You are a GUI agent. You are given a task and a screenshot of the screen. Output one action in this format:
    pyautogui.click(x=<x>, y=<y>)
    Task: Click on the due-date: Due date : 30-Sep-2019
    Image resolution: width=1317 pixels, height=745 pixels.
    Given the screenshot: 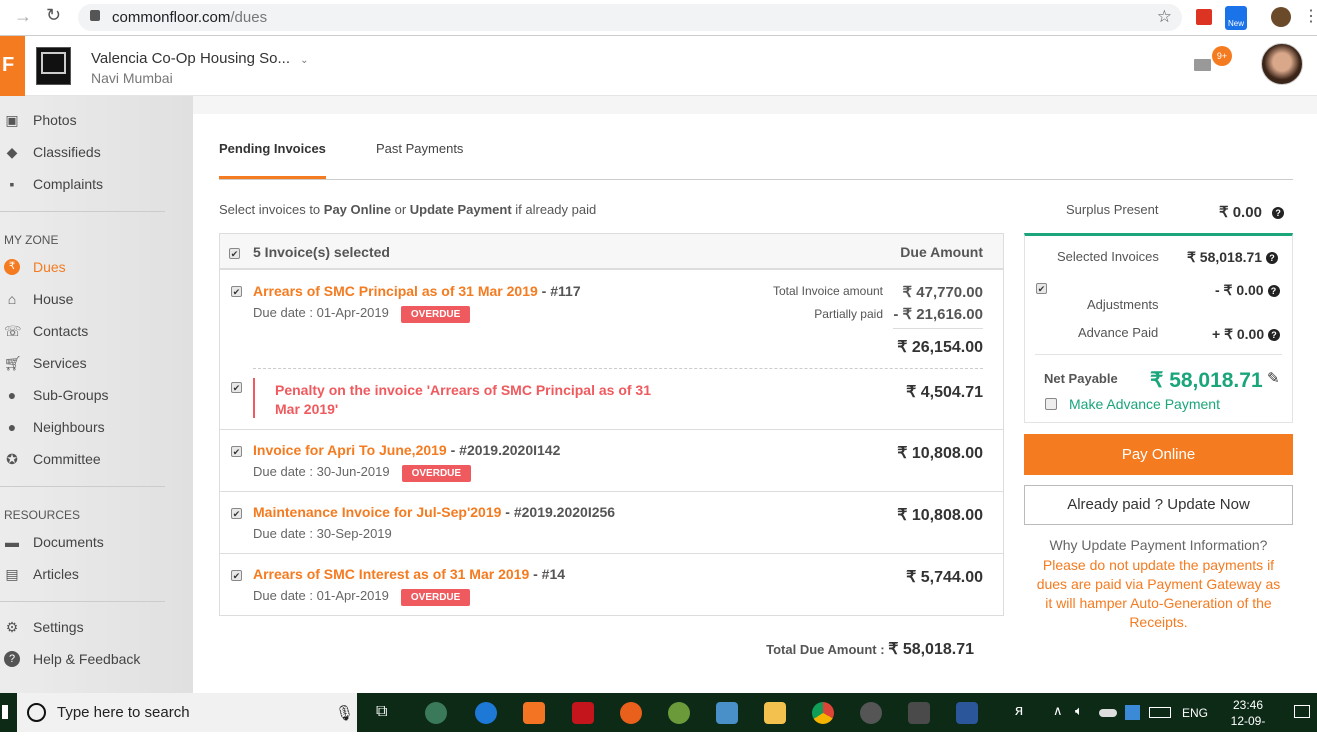 What is the action you would take?
    pyautogui.click(x=322, y=533)
    